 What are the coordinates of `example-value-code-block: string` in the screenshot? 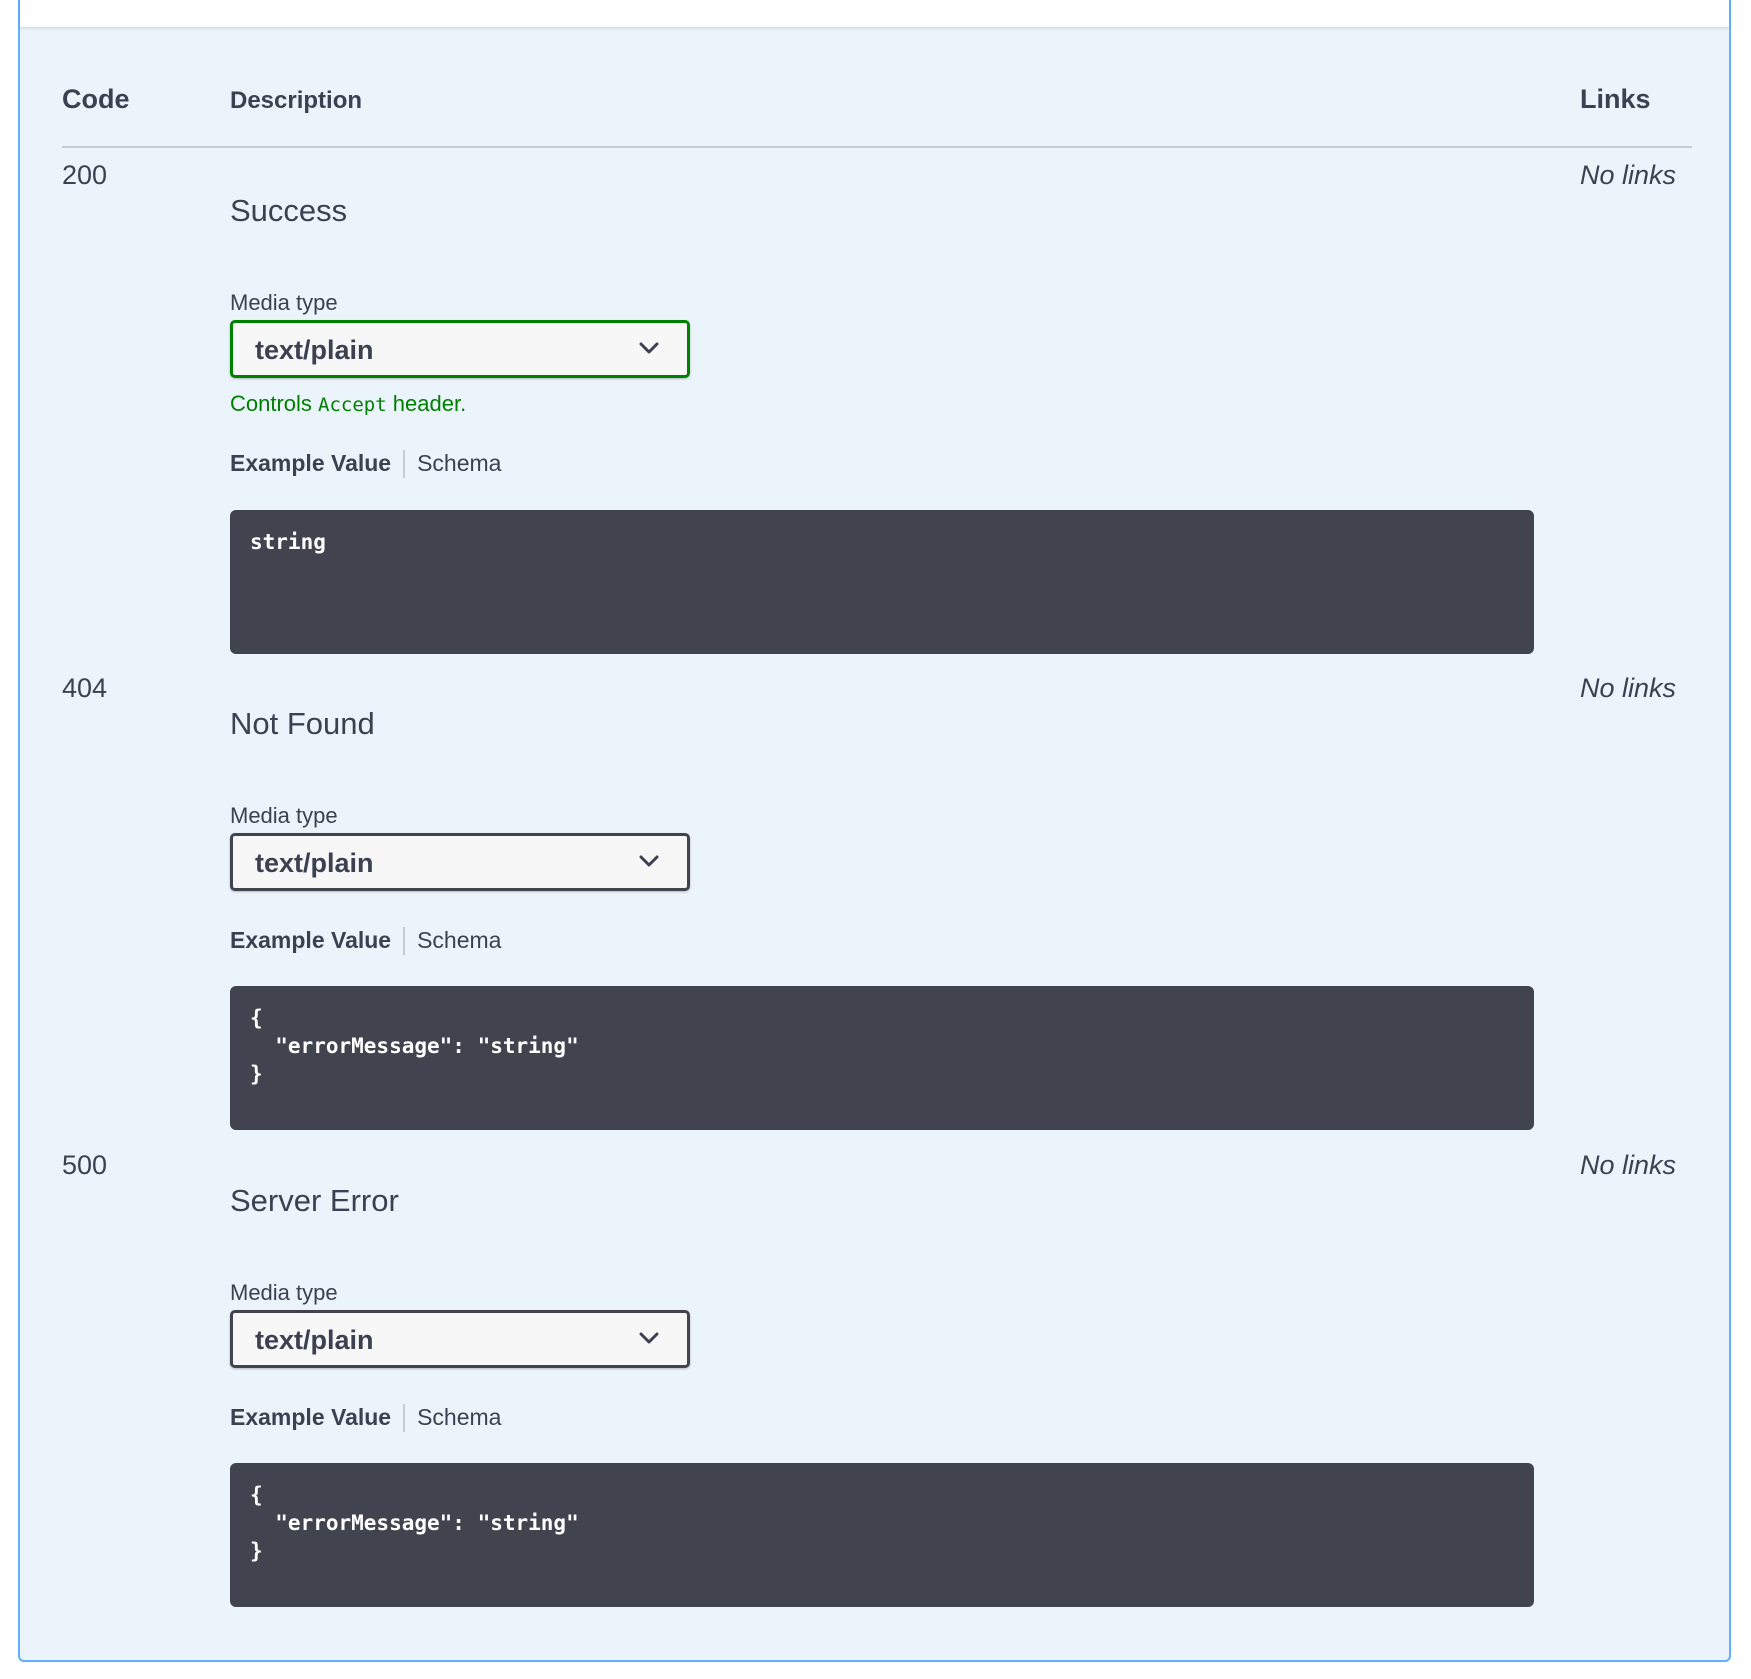 It's located at (882, 582).